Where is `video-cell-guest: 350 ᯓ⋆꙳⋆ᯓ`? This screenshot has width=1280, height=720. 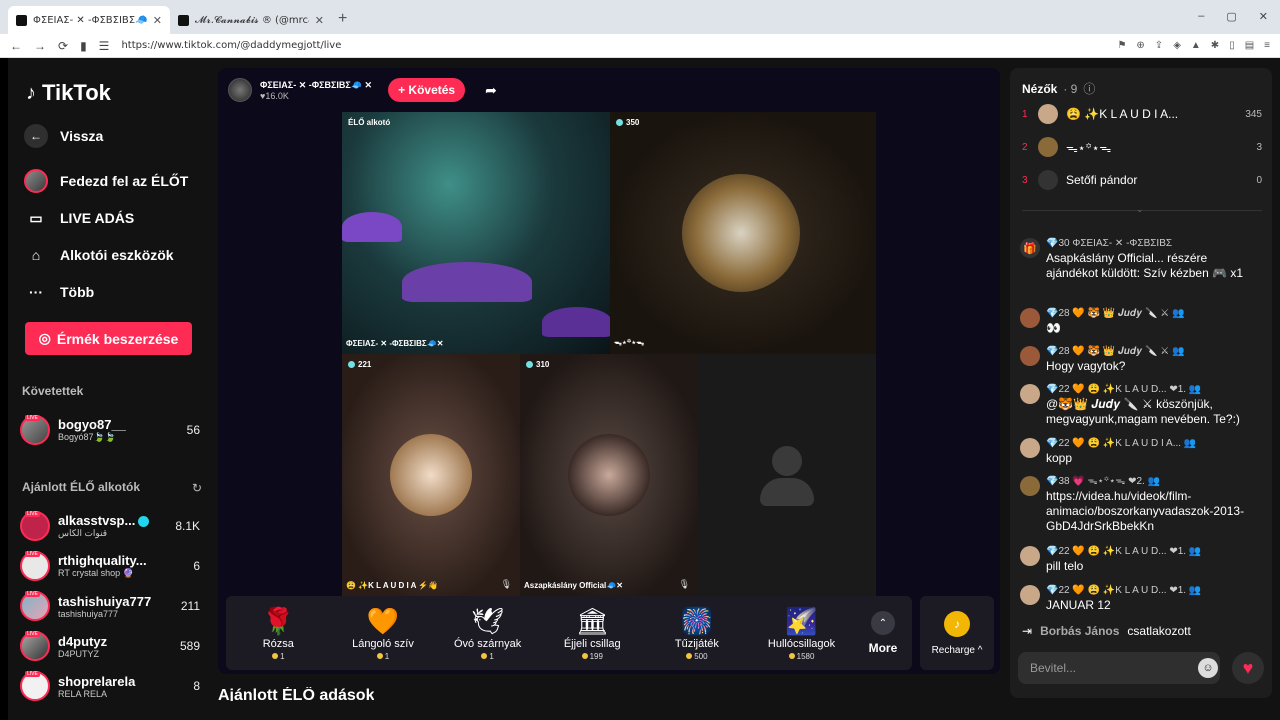
video-cell-guest: 350 ᯓ⋆꙳⋆ᯓ is located at coordinates (743, 233).